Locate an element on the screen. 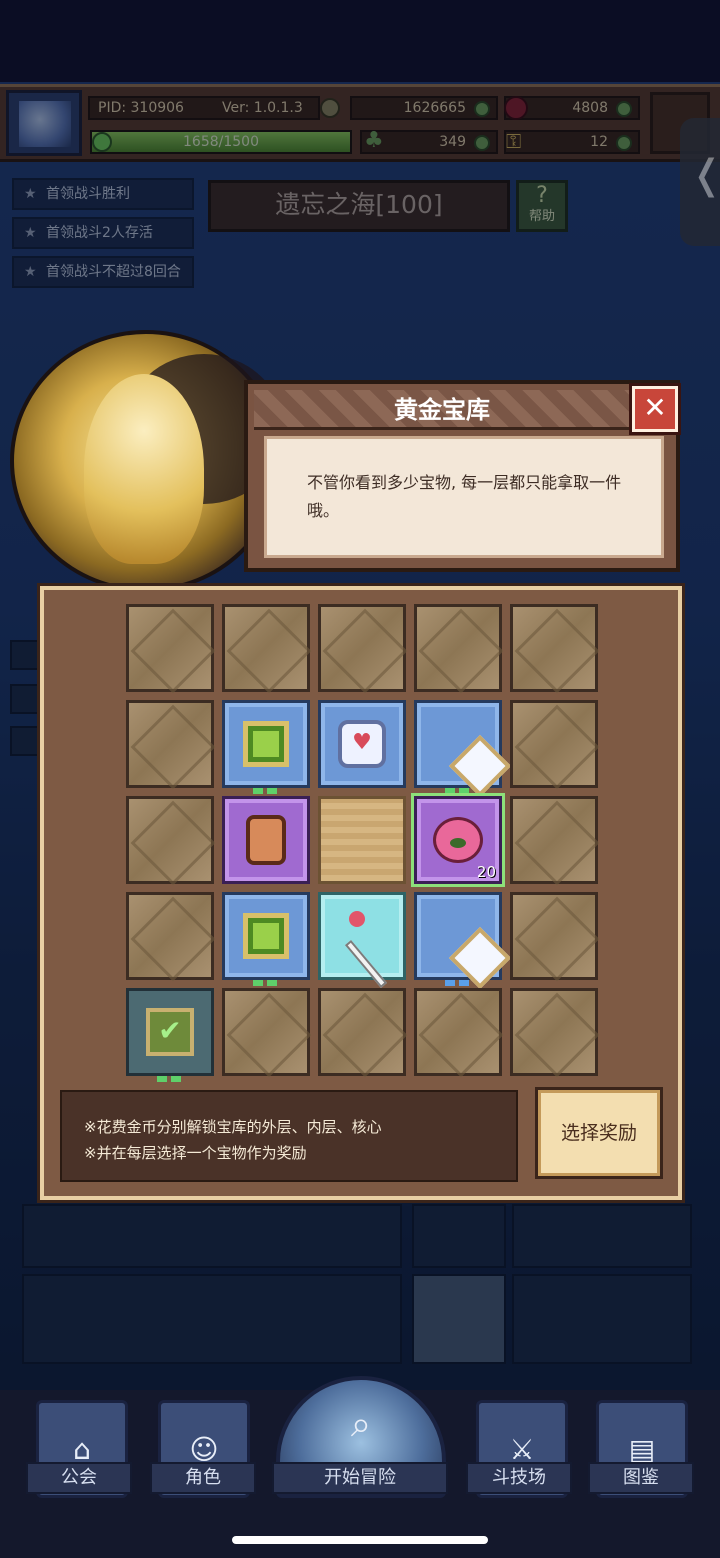 The width and height of the screenshot is (720, 1558). start-adventure-label: 开始冒险 is located at coordinates (360, 1478).